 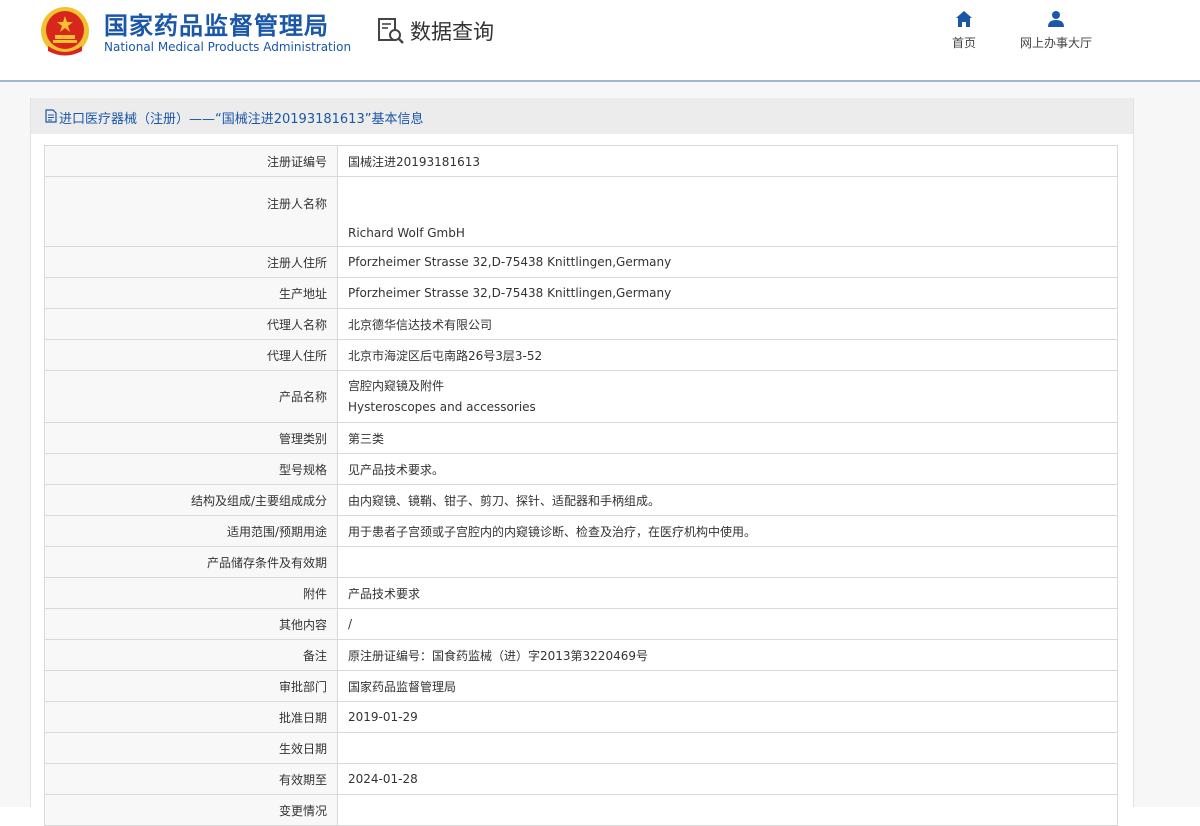 I want to click on table-row: 有效期至 2024-01-28, so click(x=581, y=779).